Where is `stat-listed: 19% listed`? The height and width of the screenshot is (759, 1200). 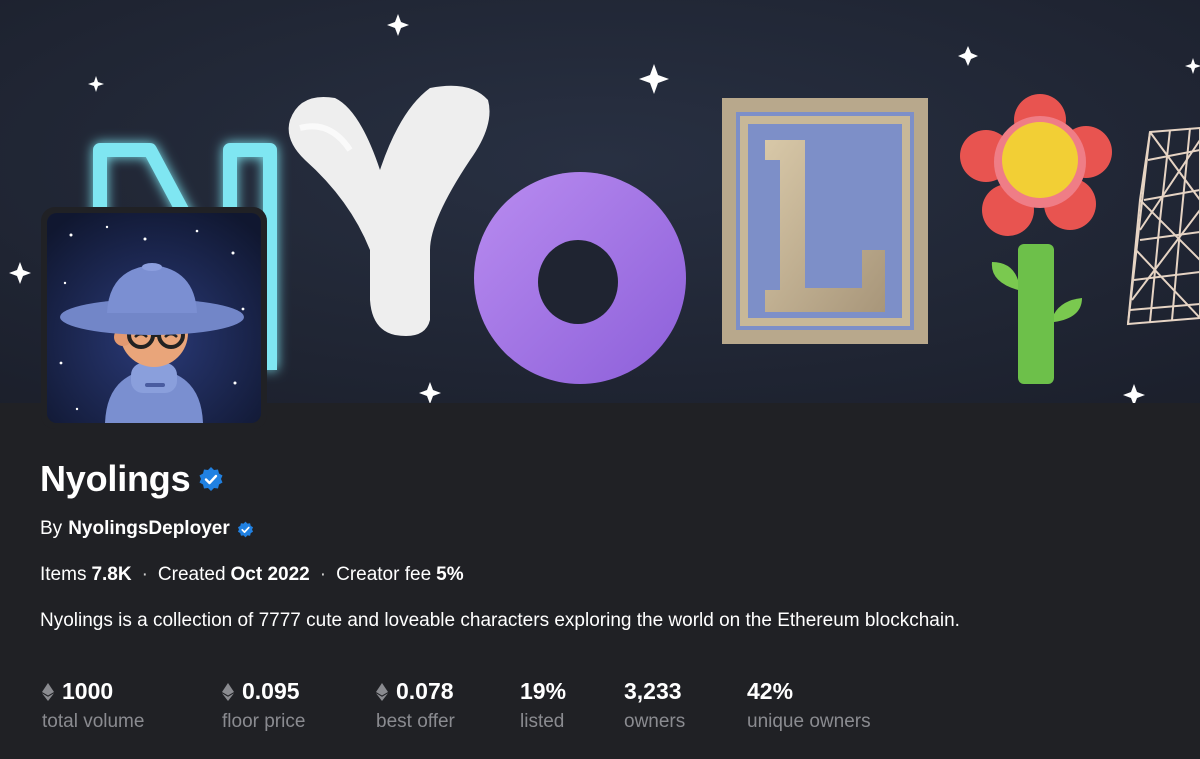
stat-listed: 19% listed is located at coordinates (543, 705).